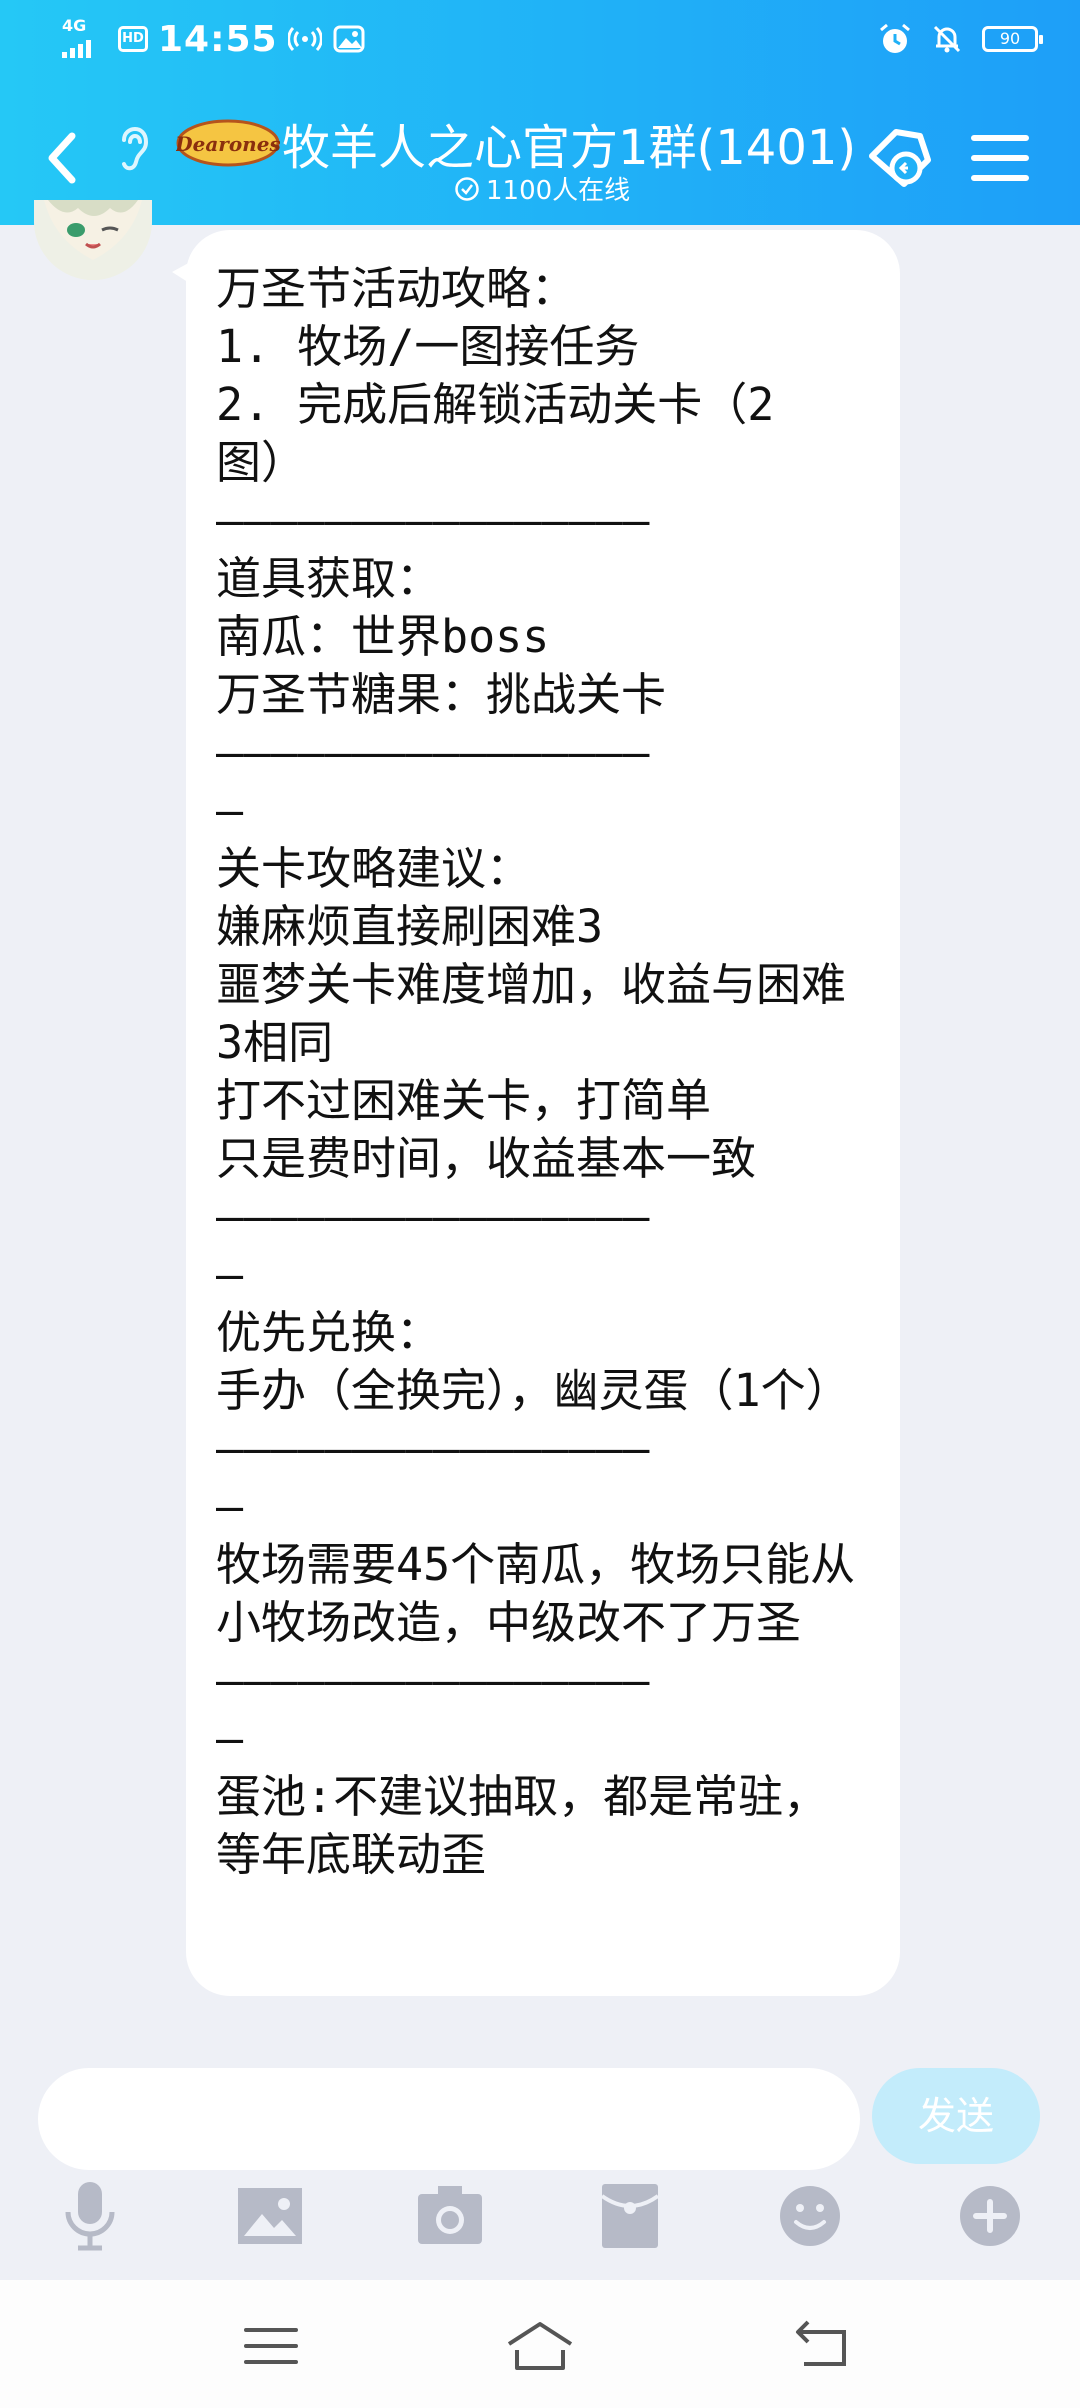 The image size is (1080, 2408). I want to click on emoji-icon, so click(810, 2216).